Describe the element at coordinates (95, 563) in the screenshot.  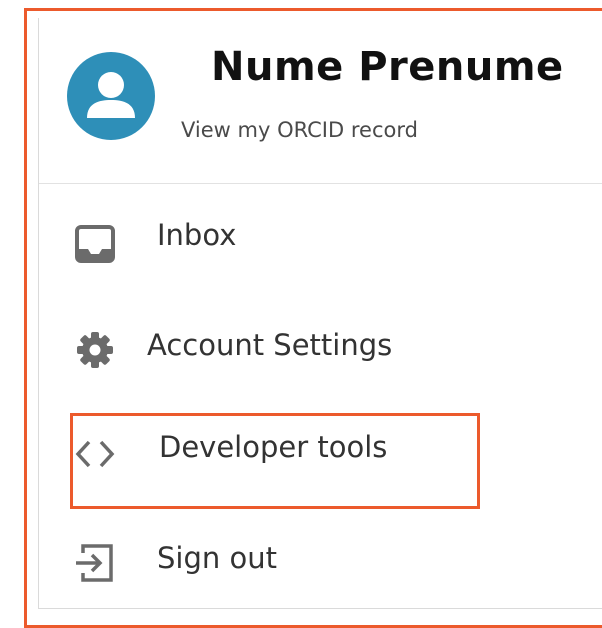
I see `sign-out-icon` at that location.